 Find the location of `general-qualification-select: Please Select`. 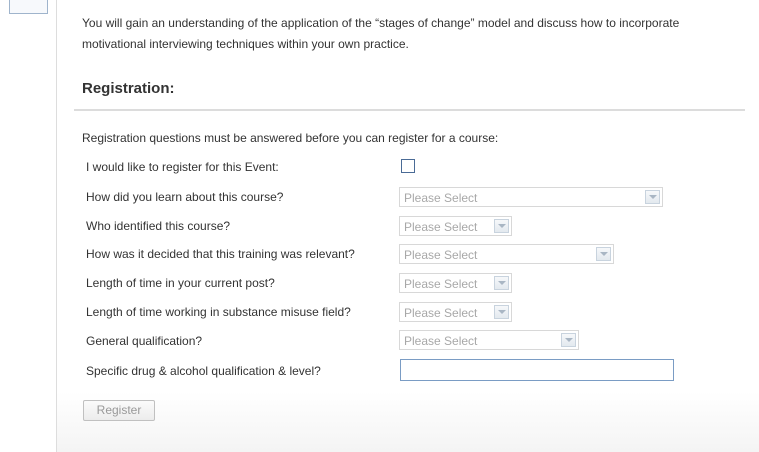

general-qualification-select: Please Select is located at coordinates (489, 340).